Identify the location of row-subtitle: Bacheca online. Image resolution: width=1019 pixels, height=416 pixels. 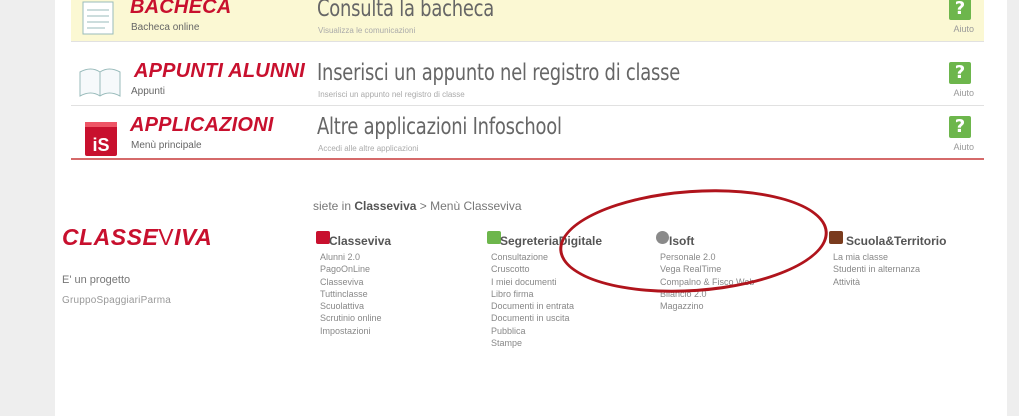
(165, 27).